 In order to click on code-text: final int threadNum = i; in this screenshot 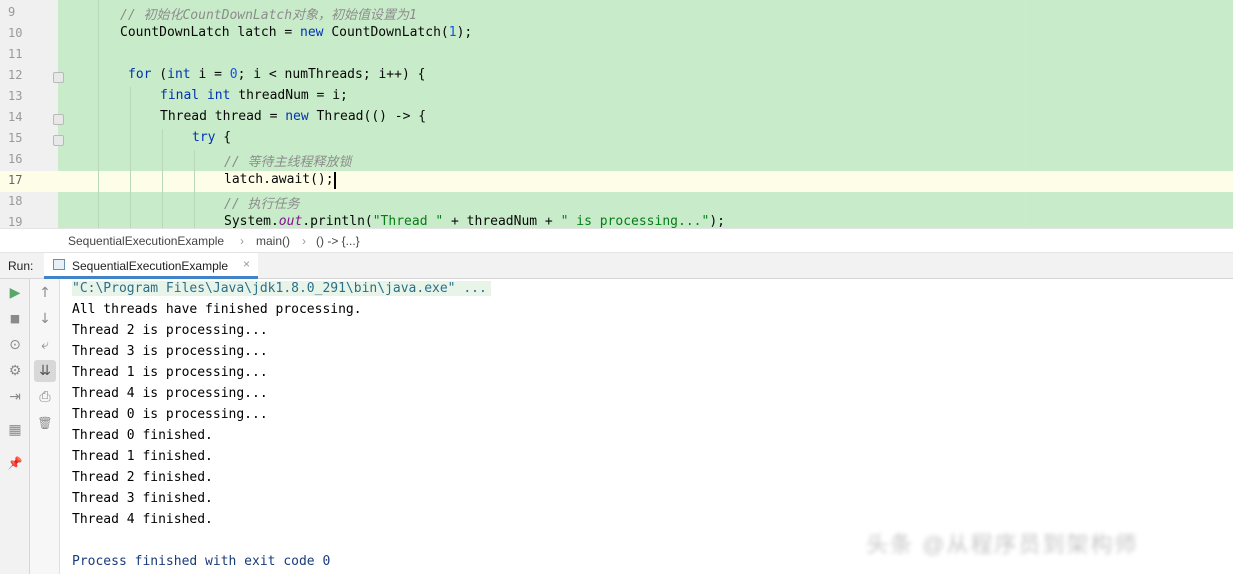, I will do `click(254, 95)`.